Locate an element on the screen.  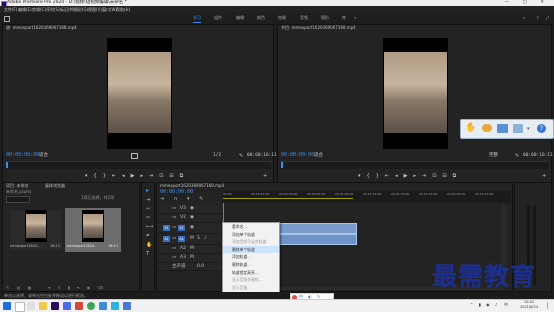
menu-marker: 标记(M) is located at coordinates (67, 9).